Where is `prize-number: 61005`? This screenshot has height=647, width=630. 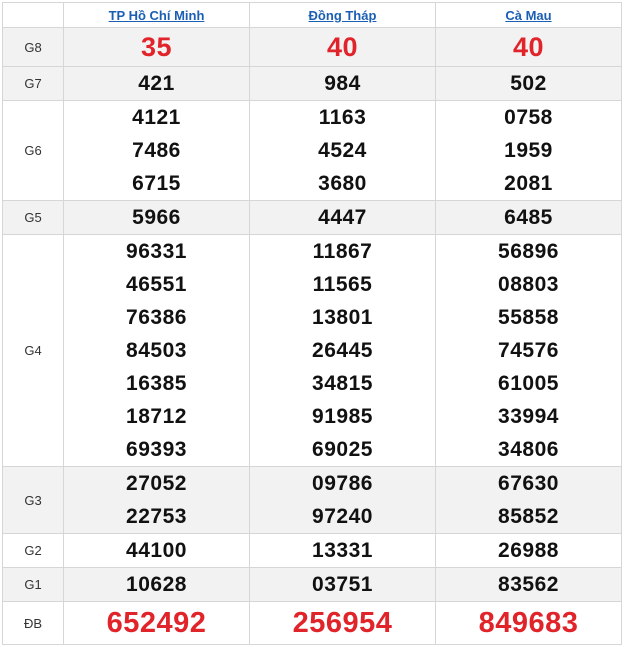
prize-number: 61005 is located at coordinates (528, 383).